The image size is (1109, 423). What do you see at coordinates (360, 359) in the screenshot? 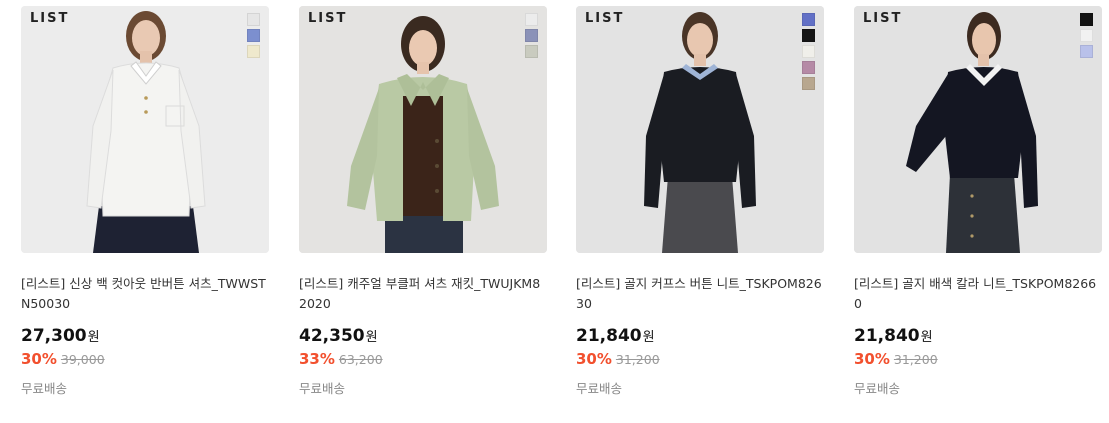
I see `original-price: 63,200` at bounding box center [360, 359].